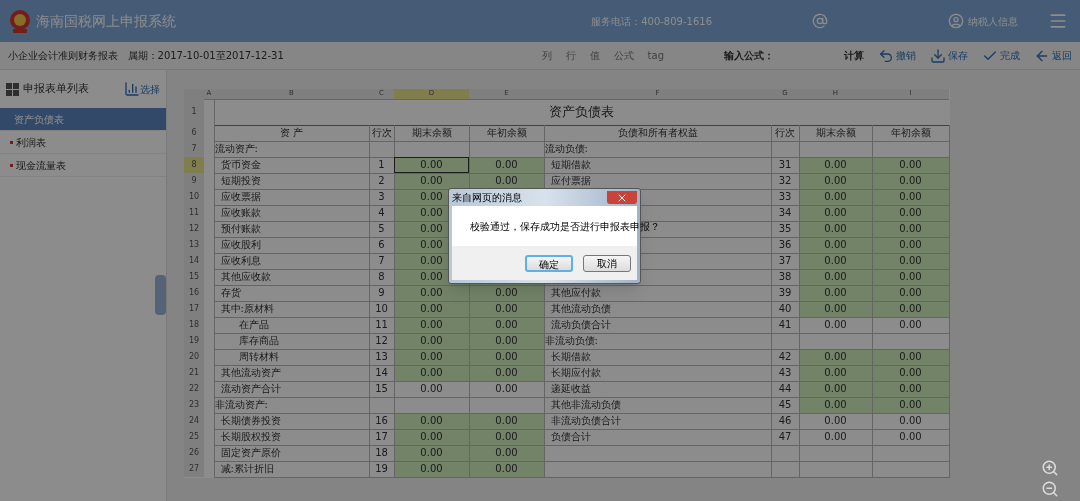  Describe the element at coordinates (83, 165) in the screenshot. I see `sidebar-item: 现金流量表` at that location.